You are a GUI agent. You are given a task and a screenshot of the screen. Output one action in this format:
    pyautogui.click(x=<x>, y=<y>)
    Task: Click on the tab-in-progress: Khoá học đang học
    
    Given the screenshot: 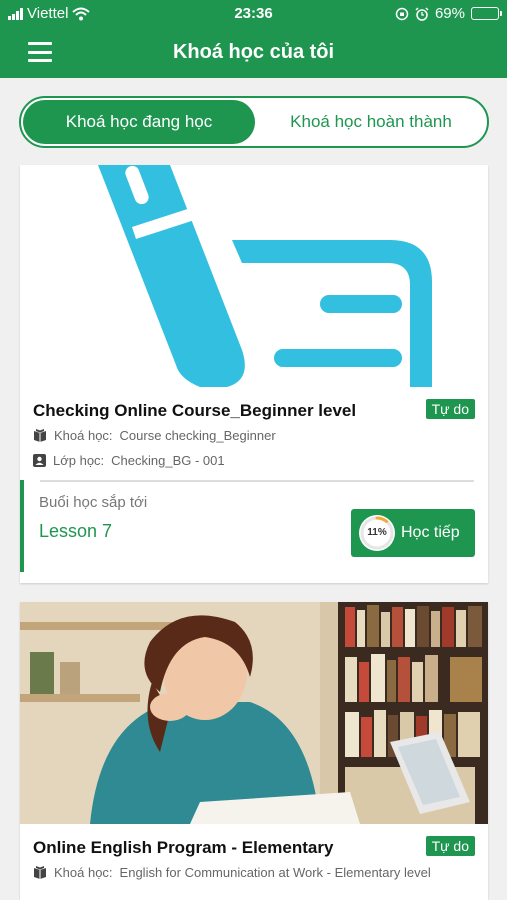 What is the action you would take?
    pyautogui.click(x=139, y=122)
    